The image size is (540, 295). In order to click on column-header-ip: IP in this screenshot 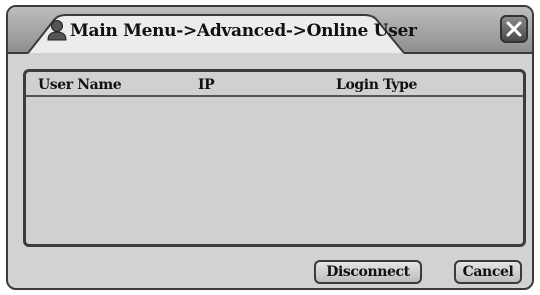, I will do `click(206, 85)`.